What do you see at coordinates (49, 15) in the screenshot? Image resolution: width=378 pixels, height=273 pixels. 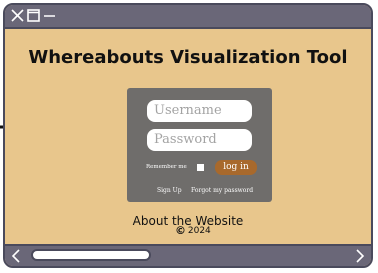 I see `minimize-icon` at bounding box center [49, 15].